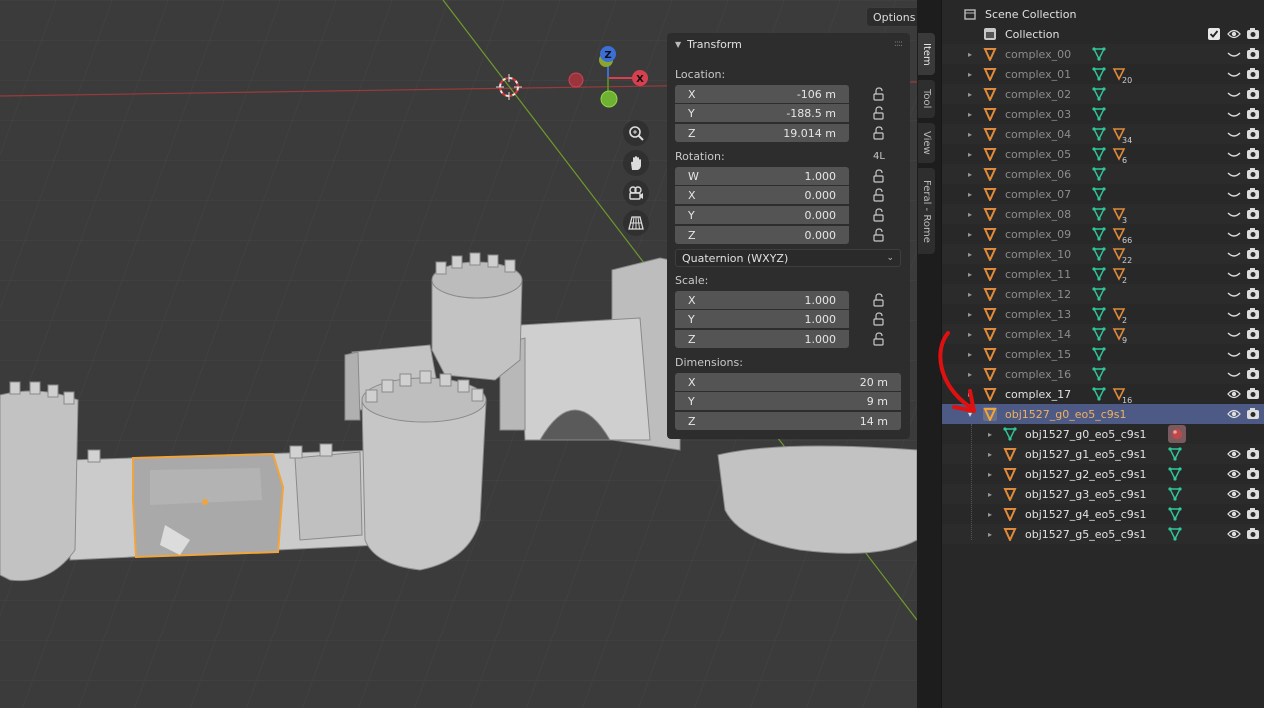 The image size is (1264, 708). Describe the element at coordinates (891, 17) in the screenshot. I see `options-dropdown: Options ▼` at that location.